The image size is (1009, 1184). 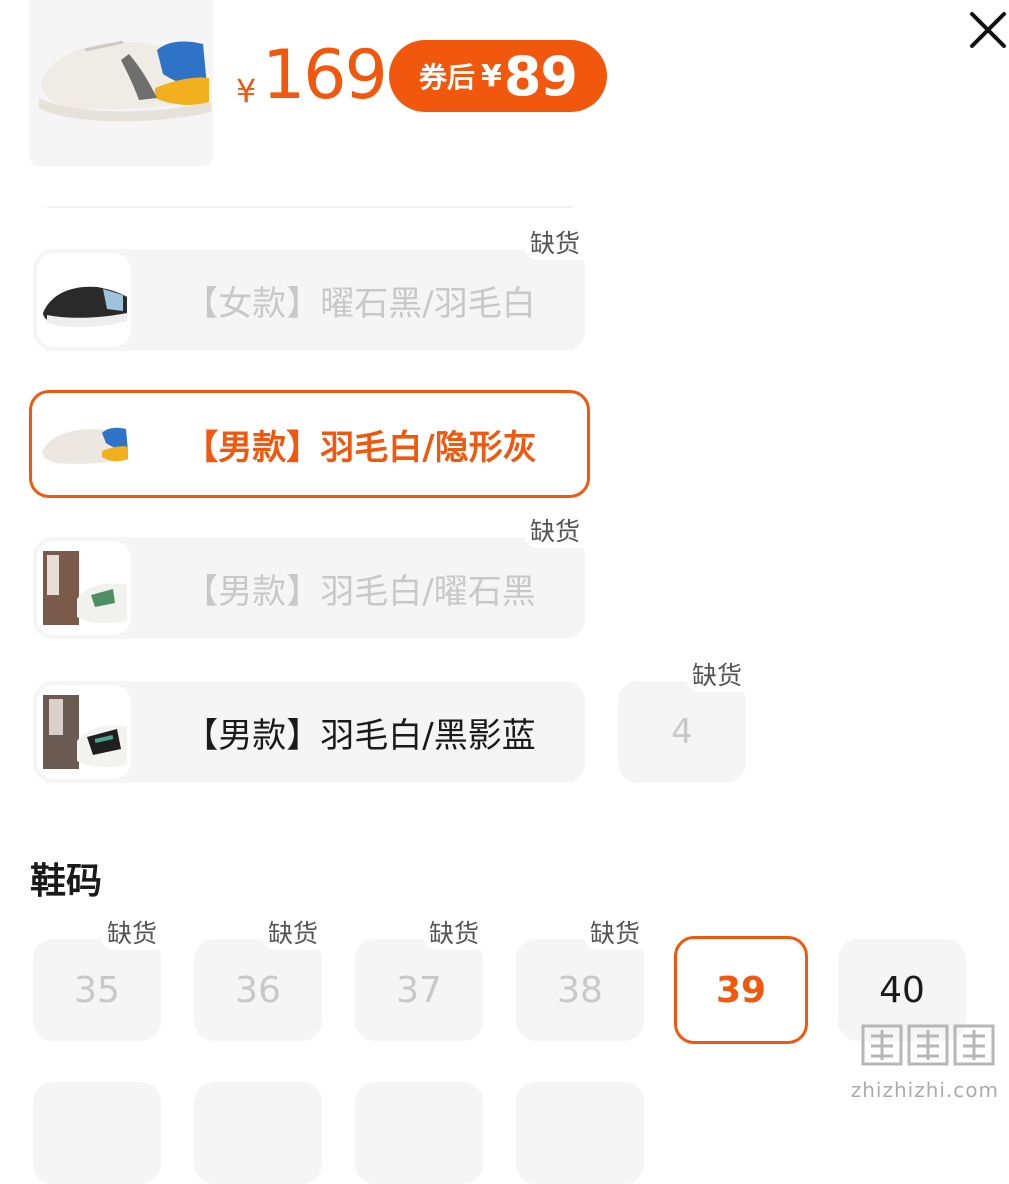 I want to click on variant-label: 【女款】曜石黑/羽毛白, so click(x=360, y=303).